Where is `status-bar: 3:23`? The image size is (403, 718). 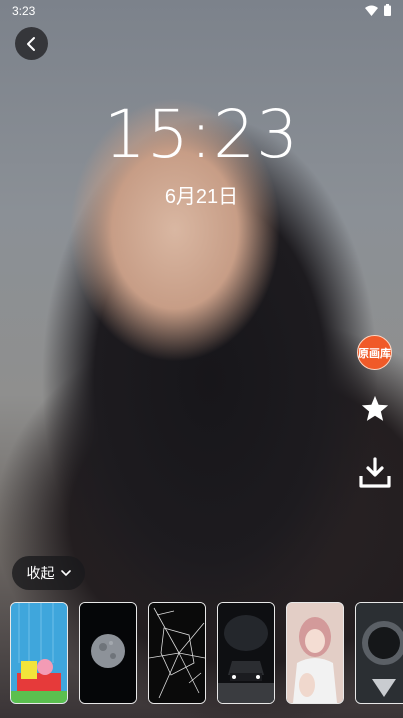 status-bar: 3:23 is located at coordinates (201, 11).